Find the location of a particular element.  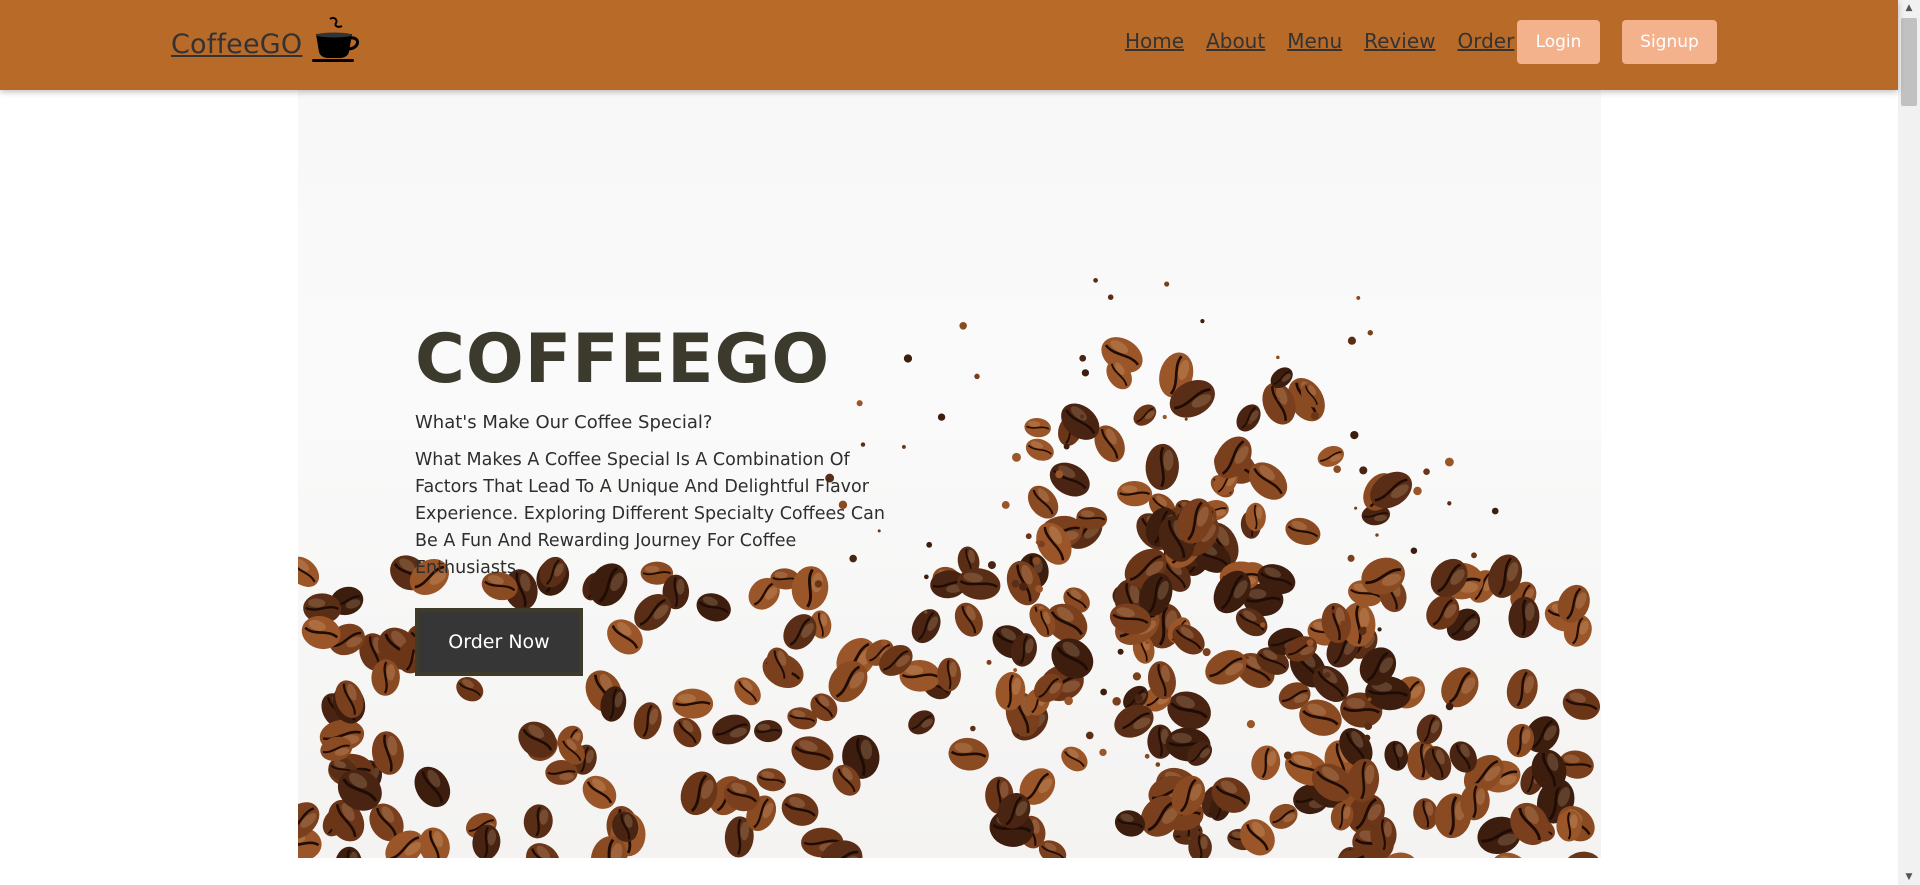

scrollbar: ▲ ▼ is located at coordinates (1909, 442).